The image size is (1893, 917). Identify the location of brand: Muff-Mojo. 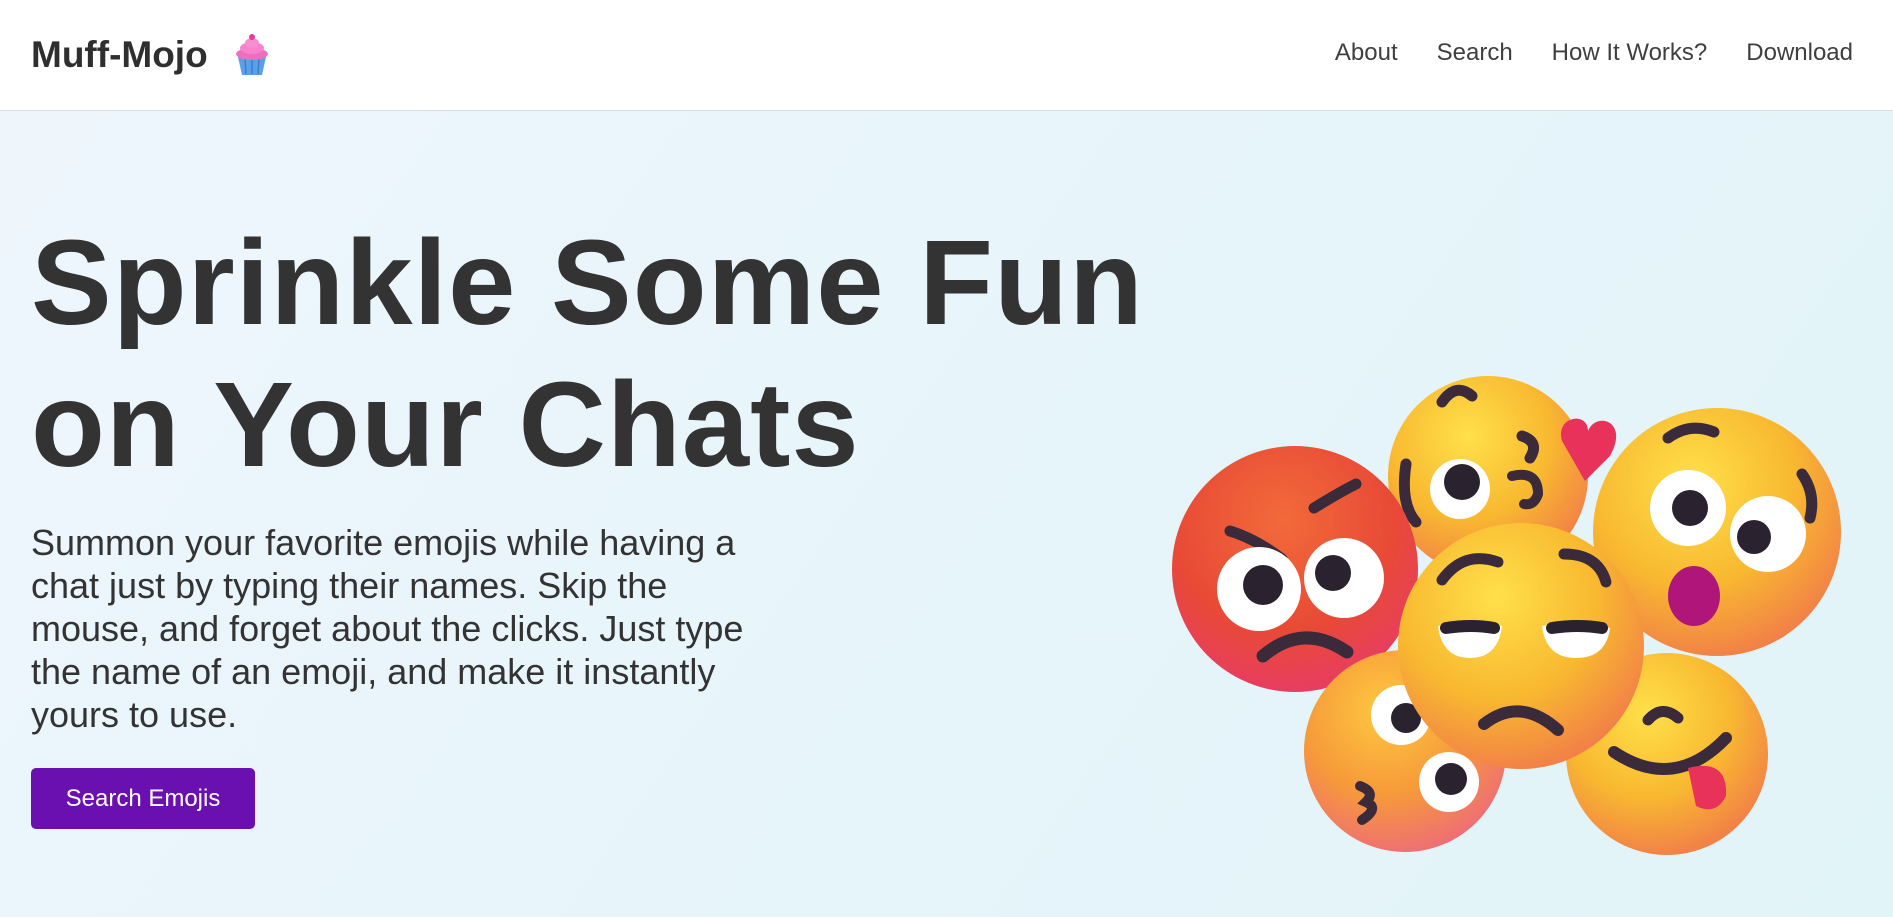
(150, 55).